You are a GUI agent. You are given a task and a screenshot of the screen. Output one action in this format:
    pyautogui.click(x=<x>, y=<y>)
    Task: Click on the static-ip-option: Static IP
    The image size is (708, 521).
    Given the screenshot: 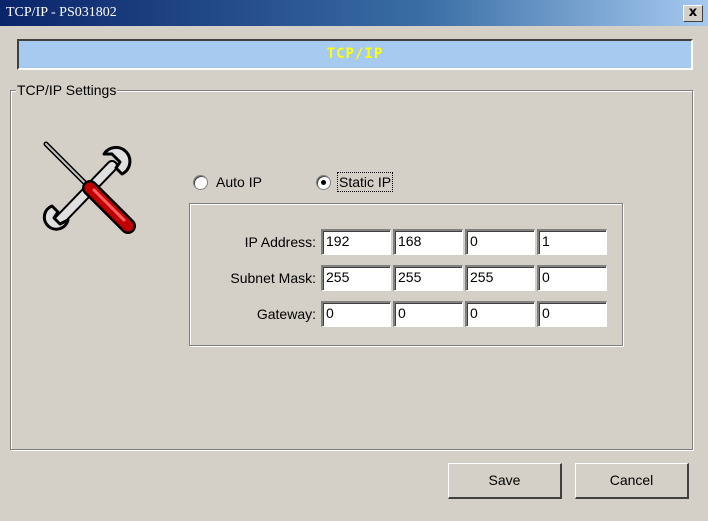 What is the action you would take?
    pyautogui.click(x=355, y=182)
    